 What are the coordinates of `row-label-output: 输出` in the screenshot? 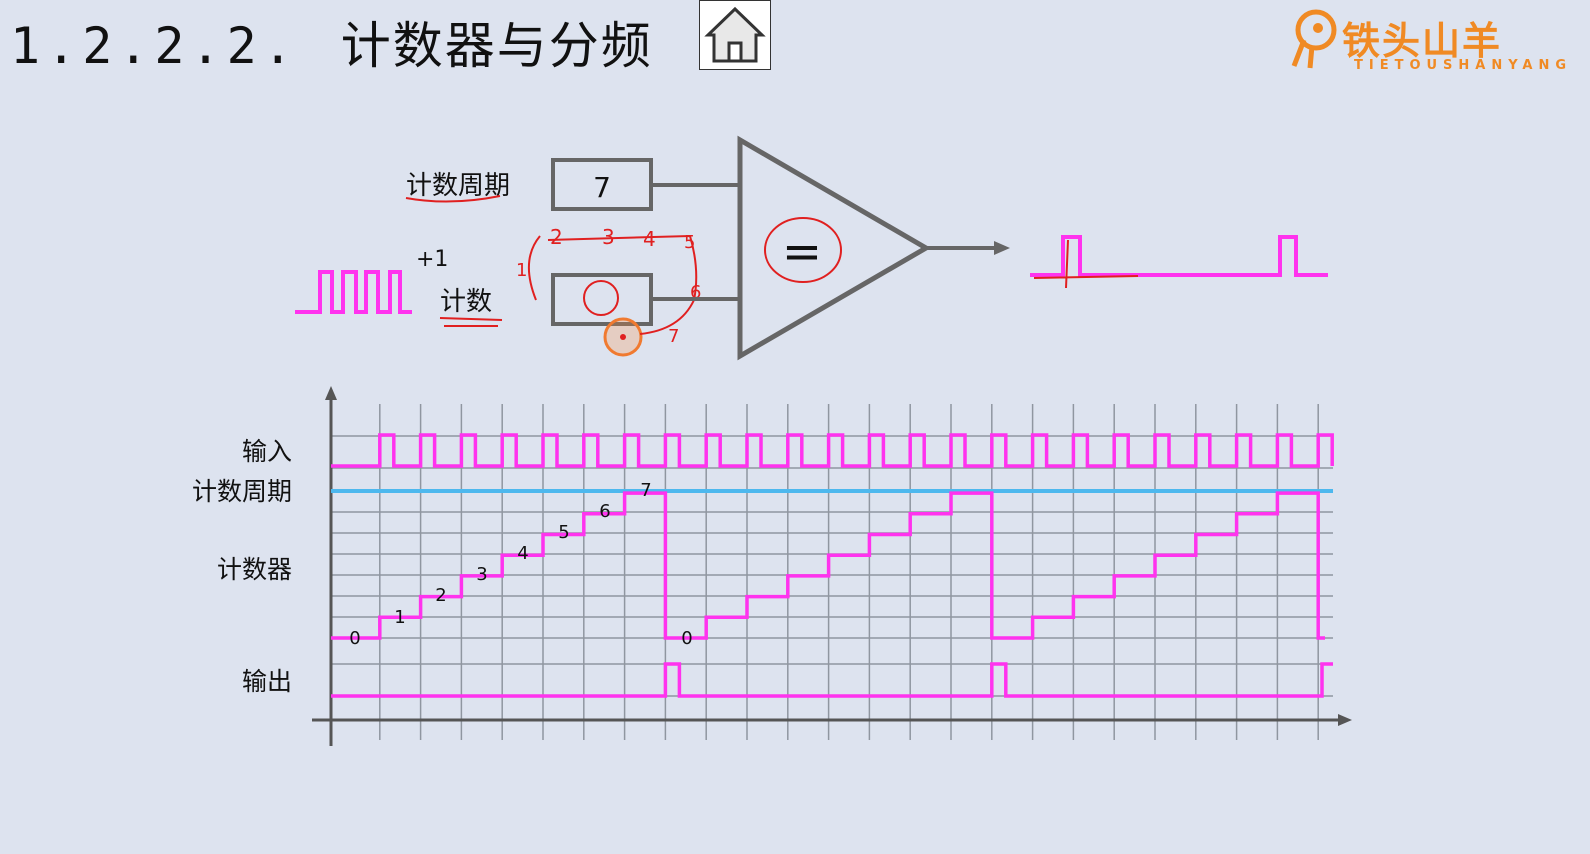 It's located at (267, 681).